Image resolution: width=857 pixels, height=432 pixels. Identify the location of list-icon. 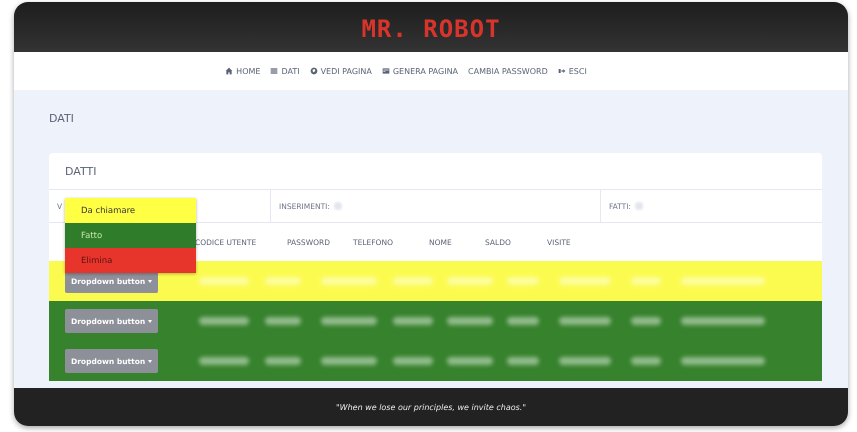
(274, 71).